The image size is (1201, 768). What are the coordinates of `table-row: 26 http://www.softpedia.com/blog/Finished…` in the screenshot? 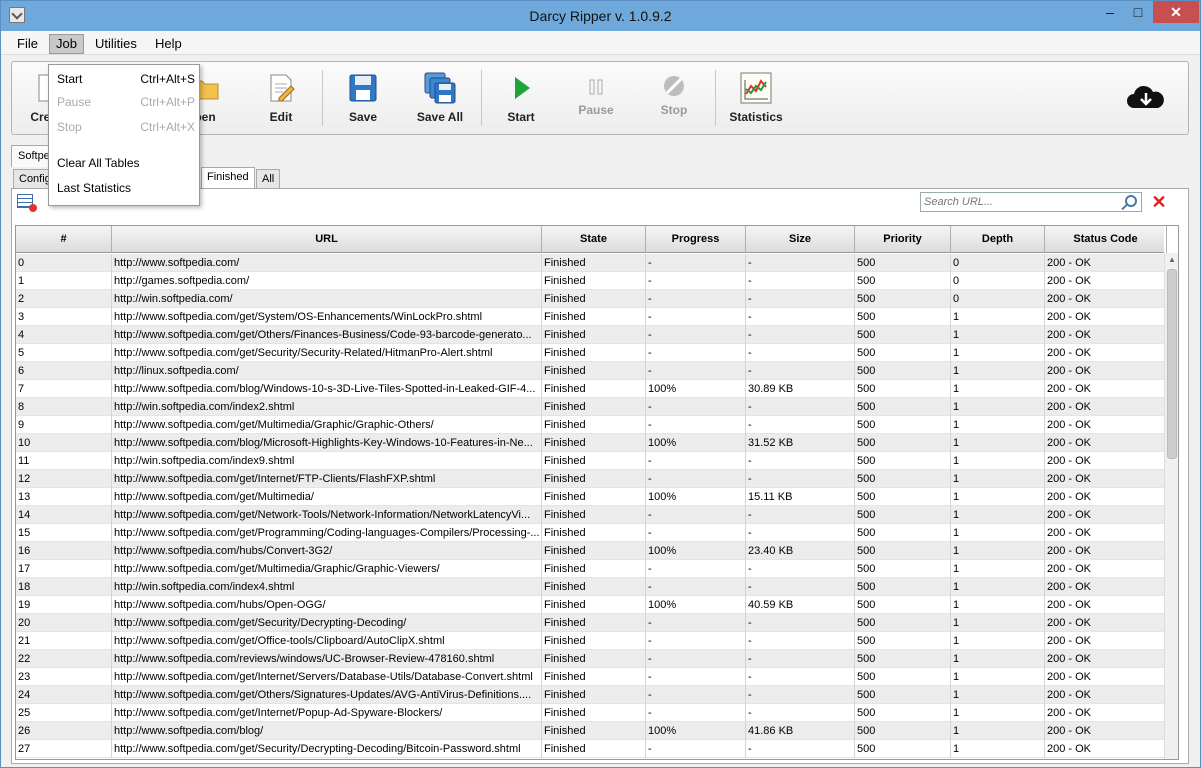 It's located at (591, 731).